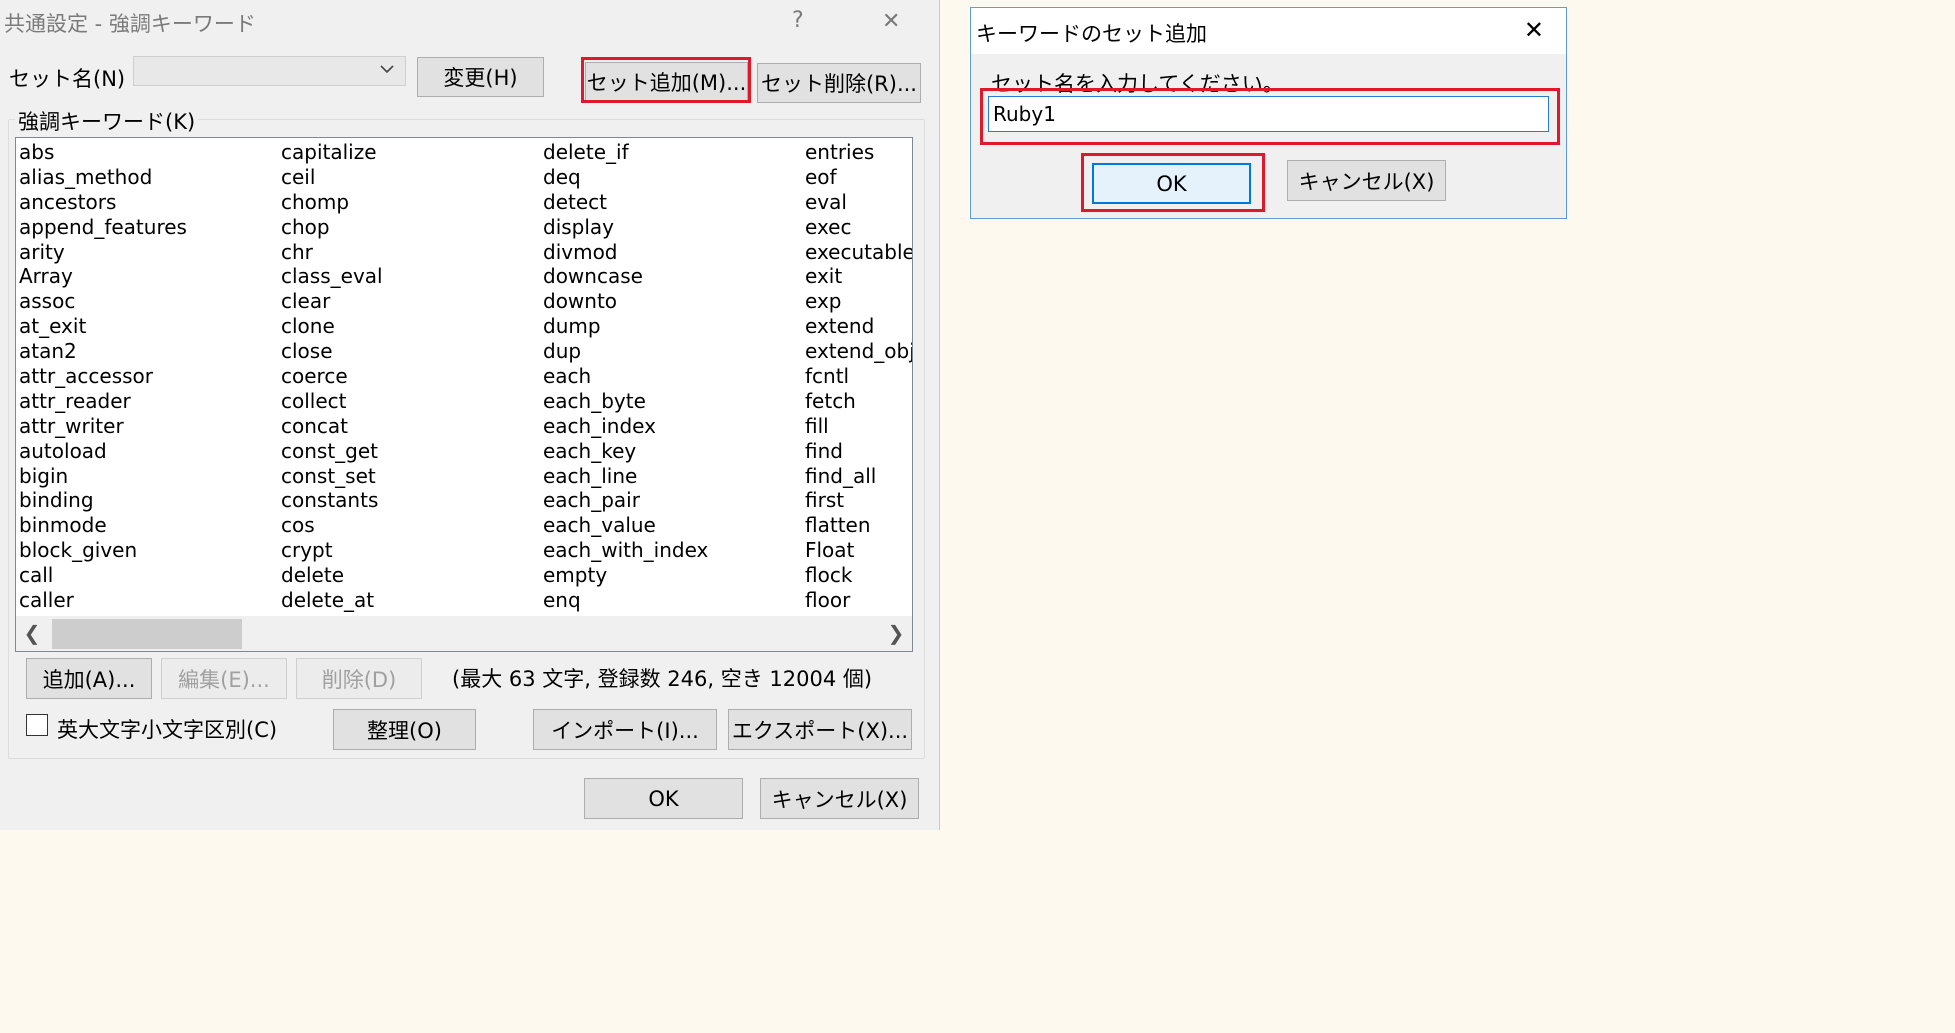  I want to click on keyword-item: first, so click(858, 500).